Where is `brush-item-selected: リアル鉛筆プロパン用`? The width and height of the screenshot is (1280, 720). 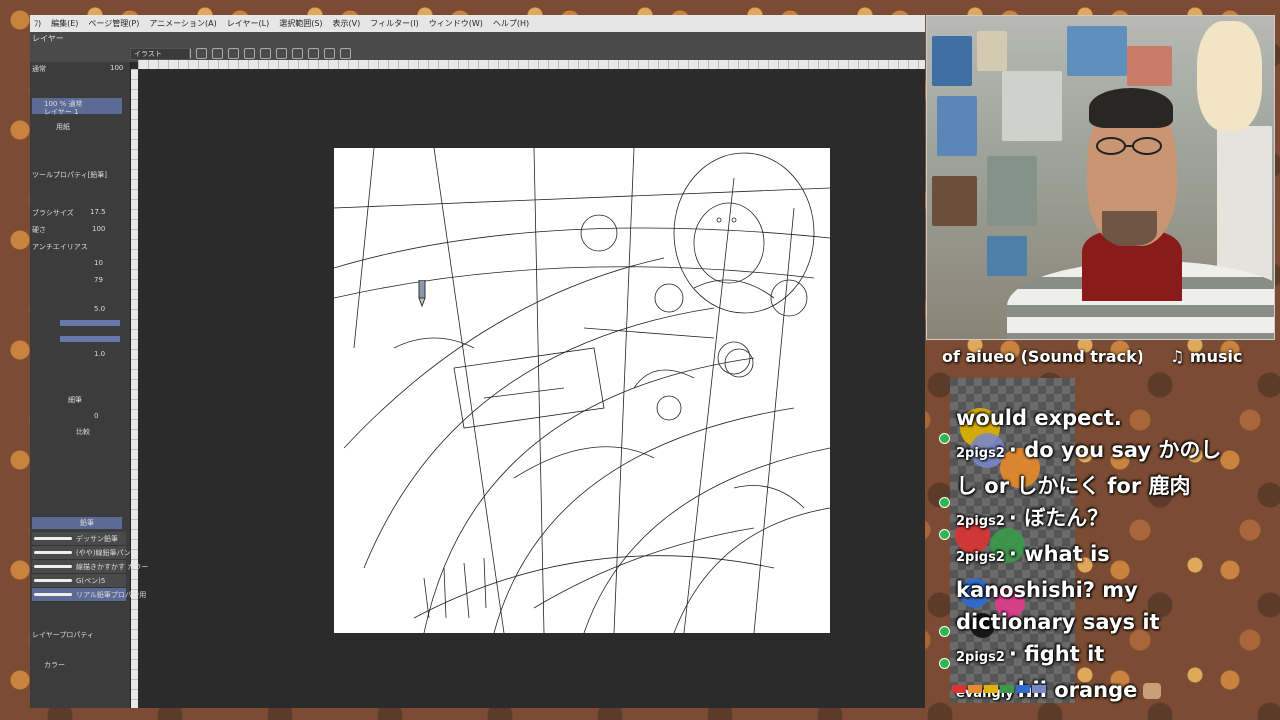 brush-item-selected: リアル鉛筆プロパン用 is located at coordinates (89, 595).